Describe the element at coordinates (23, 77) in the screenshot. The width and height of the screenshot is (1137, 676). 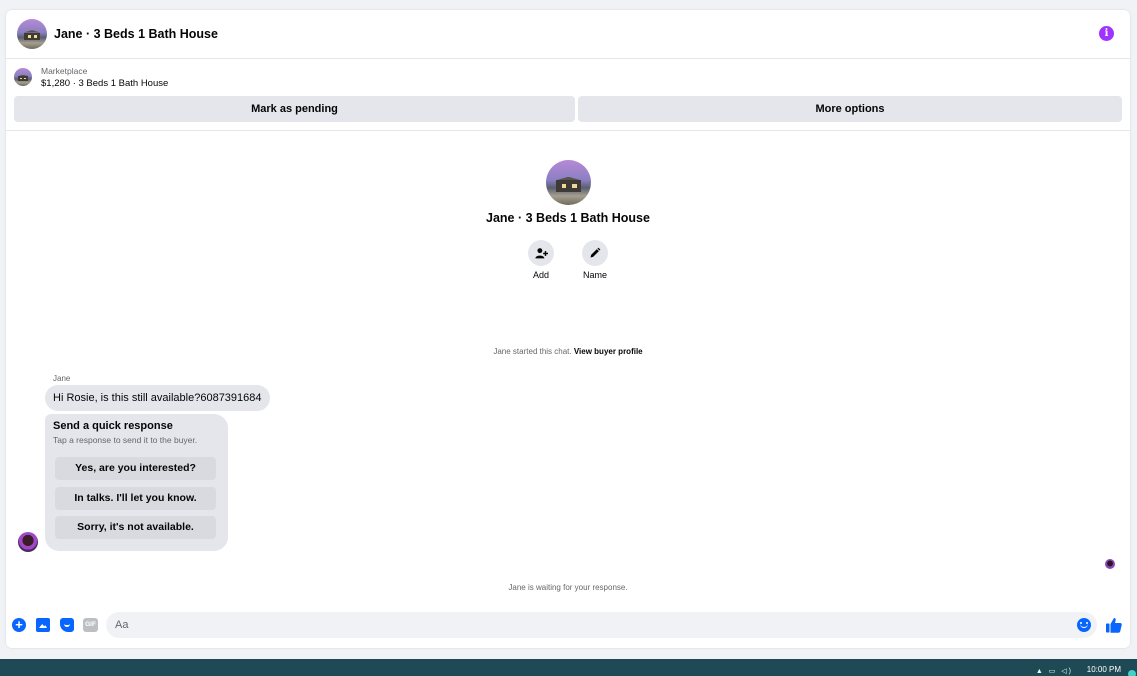
I see `listing-thumbnail` at that location.